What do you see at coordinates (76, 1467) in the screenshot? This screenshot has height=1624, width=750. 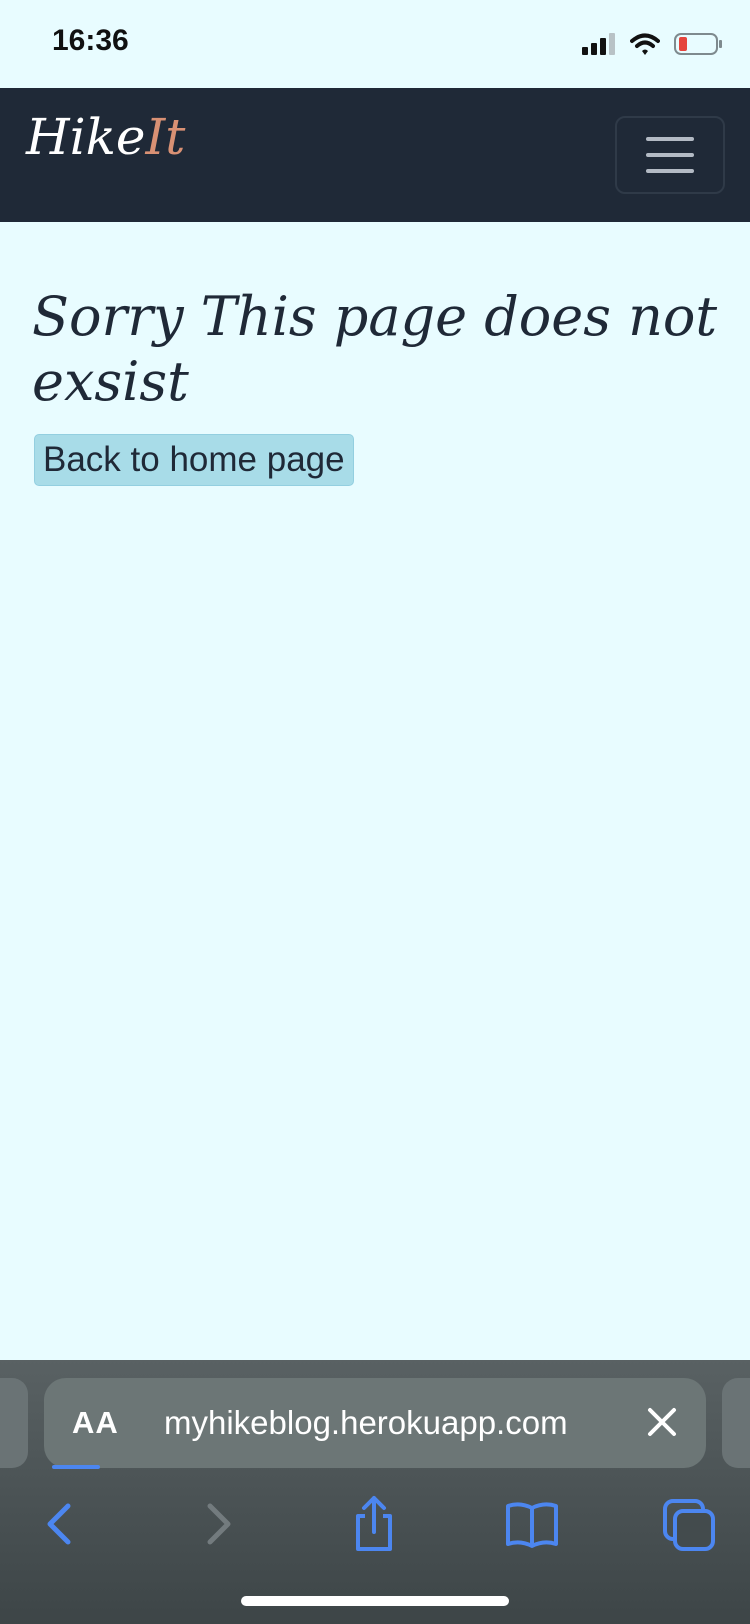 I see `loading-progress-indicator` at bounding box center [76, 1467].